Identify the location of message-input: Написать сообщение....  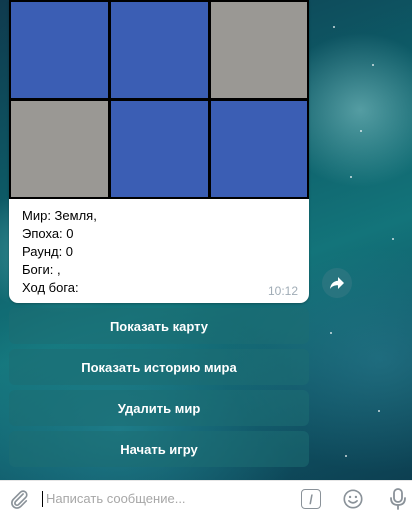
(116, 498).